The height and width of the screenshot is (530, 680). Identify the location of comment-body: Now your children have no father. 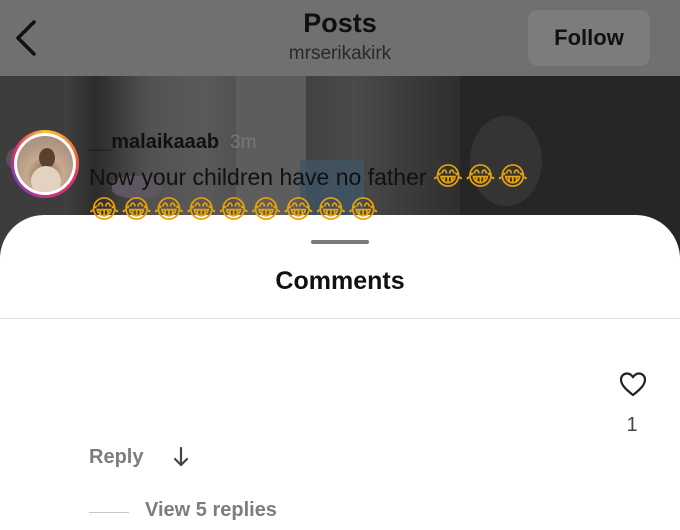
(258, 177).